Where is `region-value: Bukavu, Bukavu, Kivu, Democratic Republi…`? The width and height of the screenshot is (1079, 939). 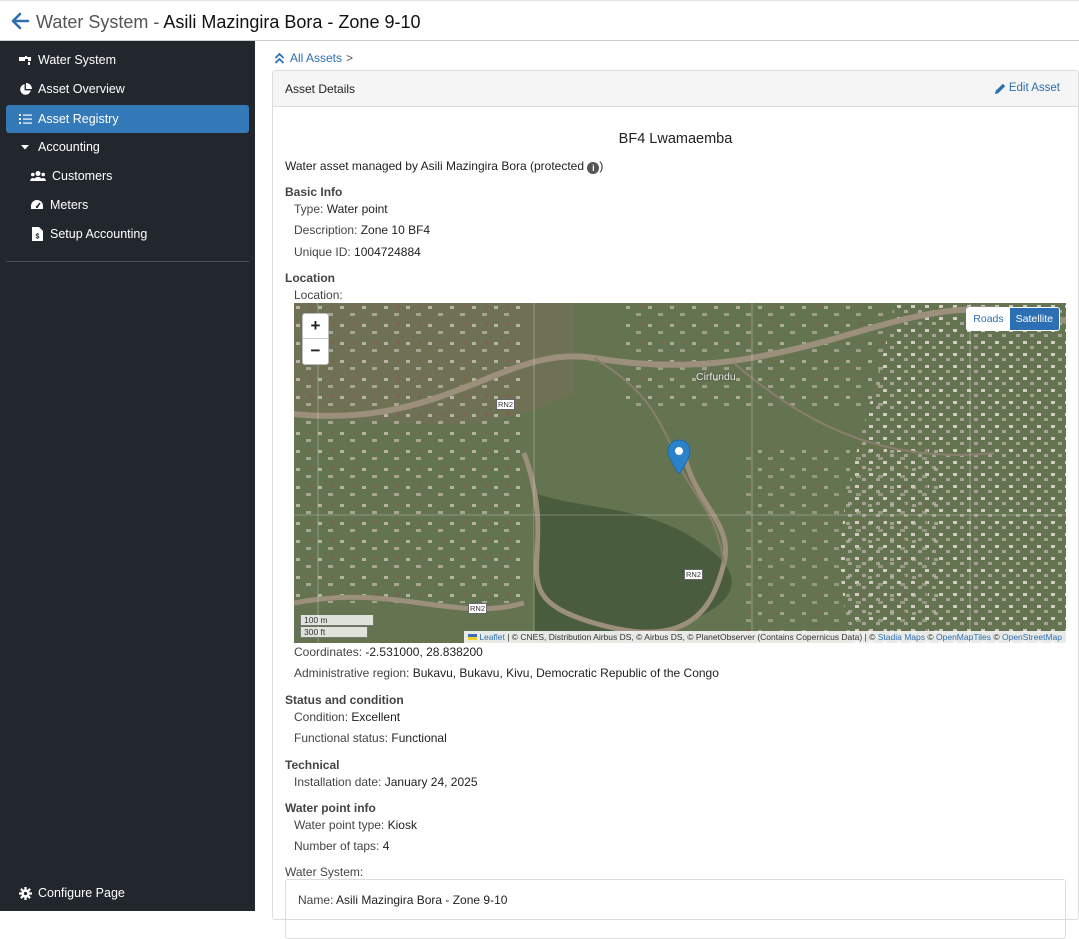
region-value: Bukavu, Bukavu, Kivu, Democratic Republi… is located at coordinates (565, 673).